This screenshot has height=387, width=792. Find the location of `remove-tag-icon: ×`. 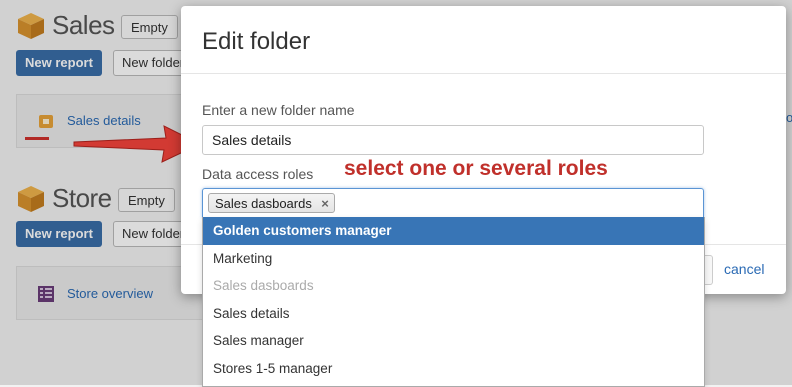

remove-tag-icon: × is located at coordinates (325, 203).